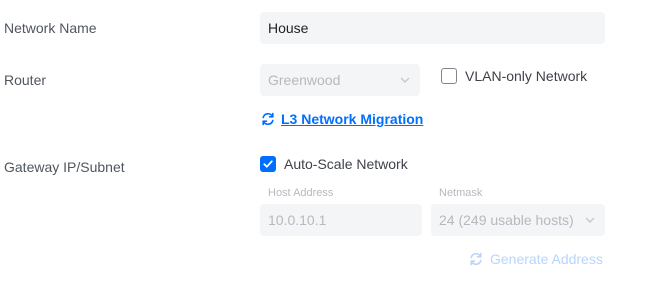  What do you see at coordinates (297, 220) in the screenshot?
I see `host-address-value: 10.0.10.1` at bounding box center [297, 220].